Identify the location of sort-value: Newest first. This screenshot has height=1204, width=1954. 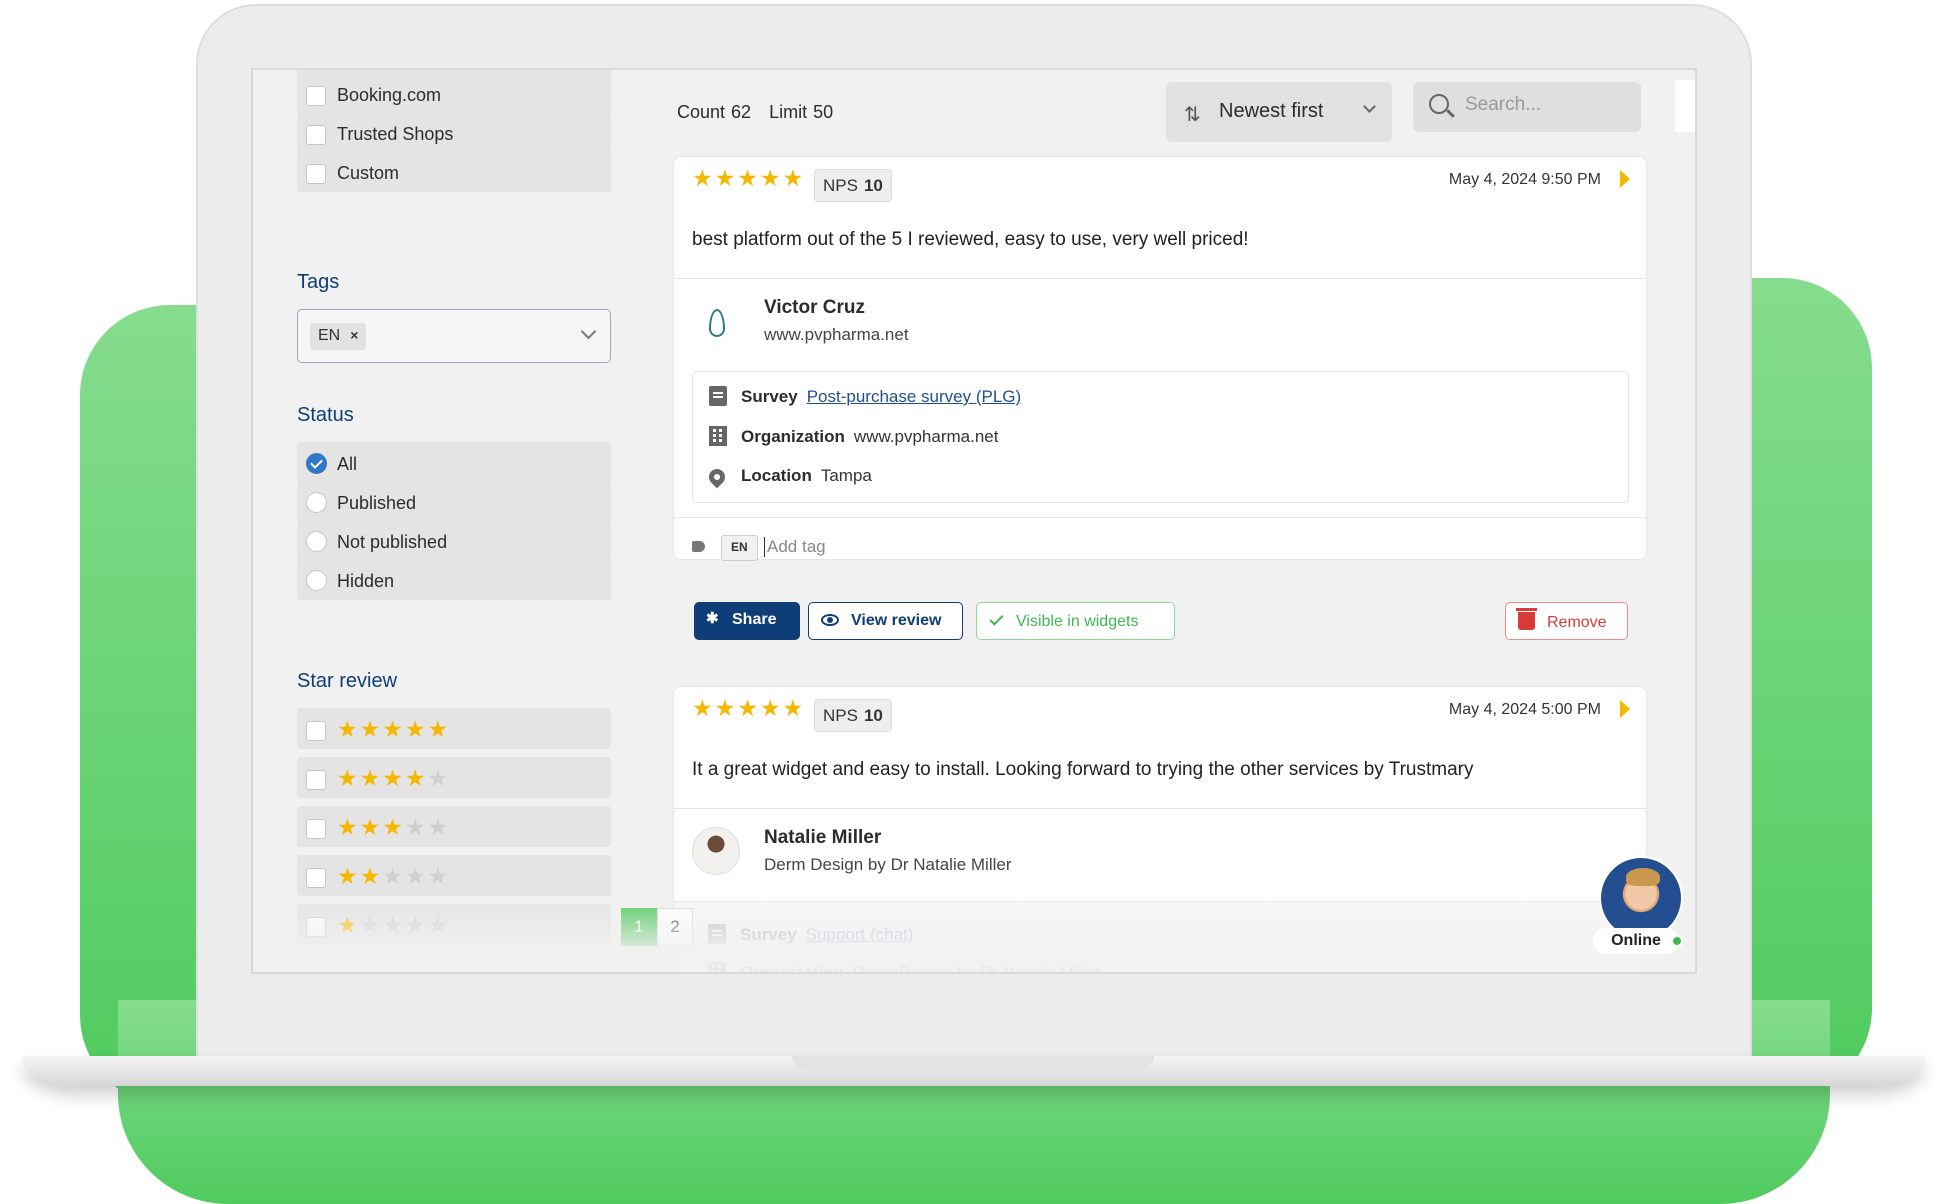
(1271, 111).